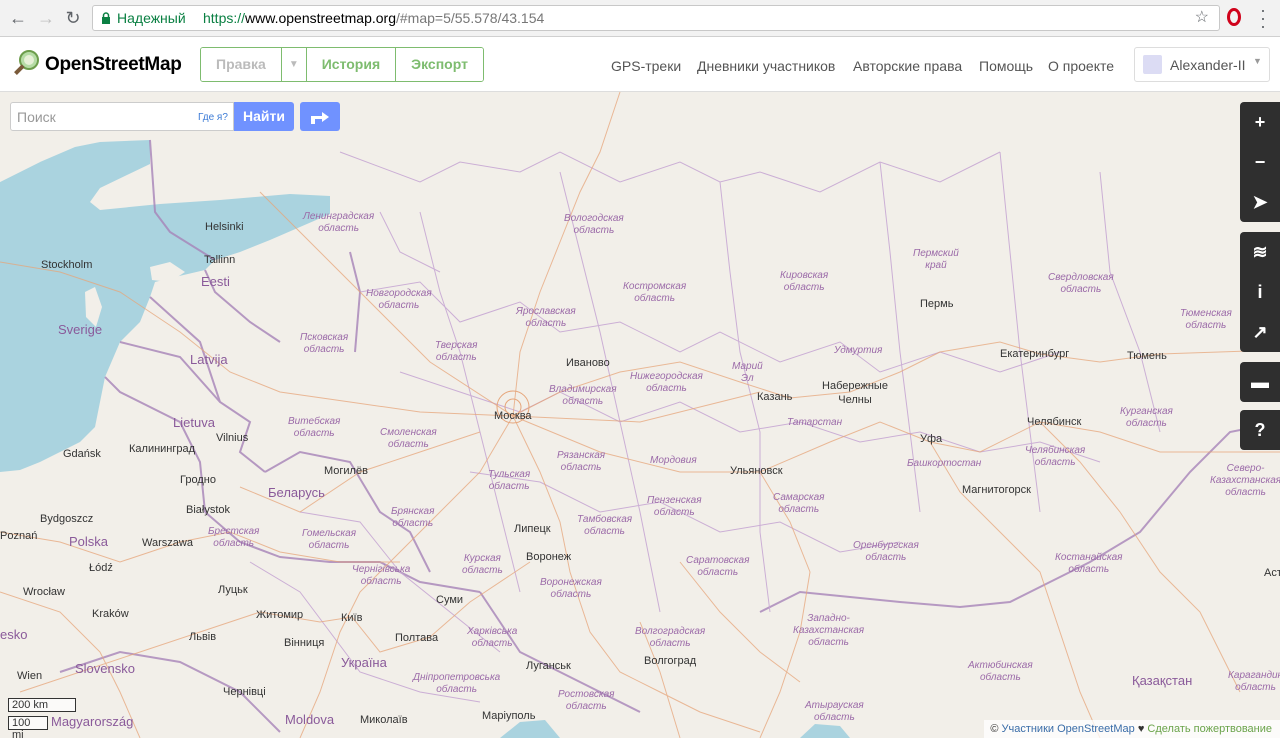 This screenshot has width=1280, height=738. What do you see at coordinates (588, 363) in the screenshot?
I see `city-label: Иваново` at bounding box center [588, 363].